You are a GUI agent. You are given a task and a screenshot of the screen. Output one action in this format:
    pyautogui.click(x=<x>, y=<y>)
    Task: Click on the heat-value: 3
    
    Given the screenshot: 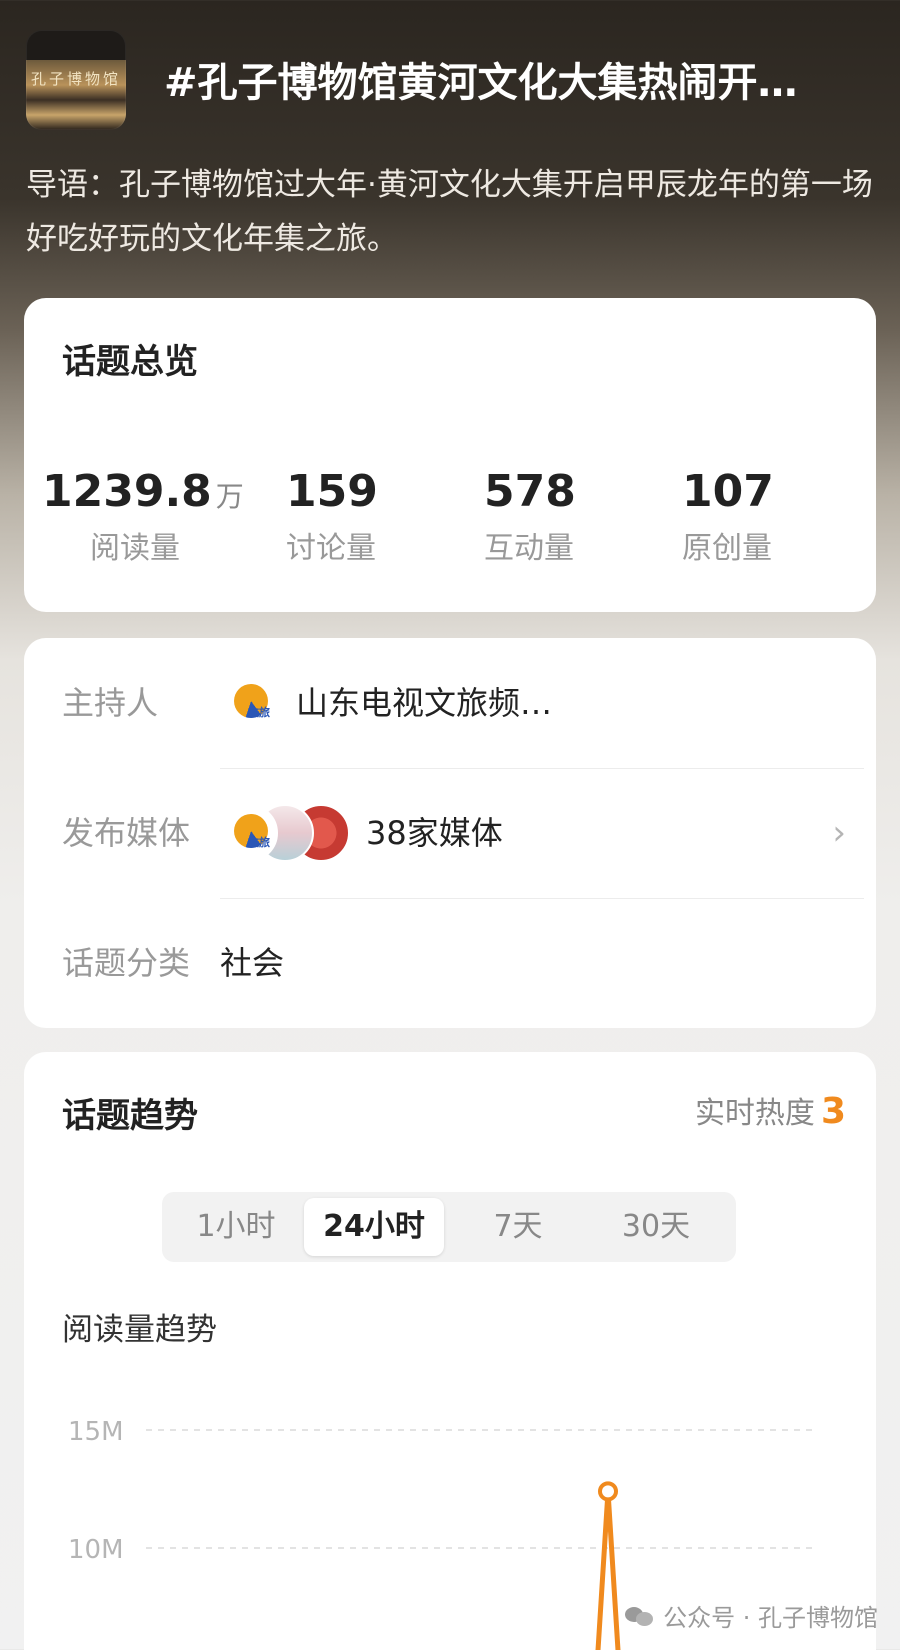 What is the action you would take?
    pyautogui.click(x=833, y=1111)
    